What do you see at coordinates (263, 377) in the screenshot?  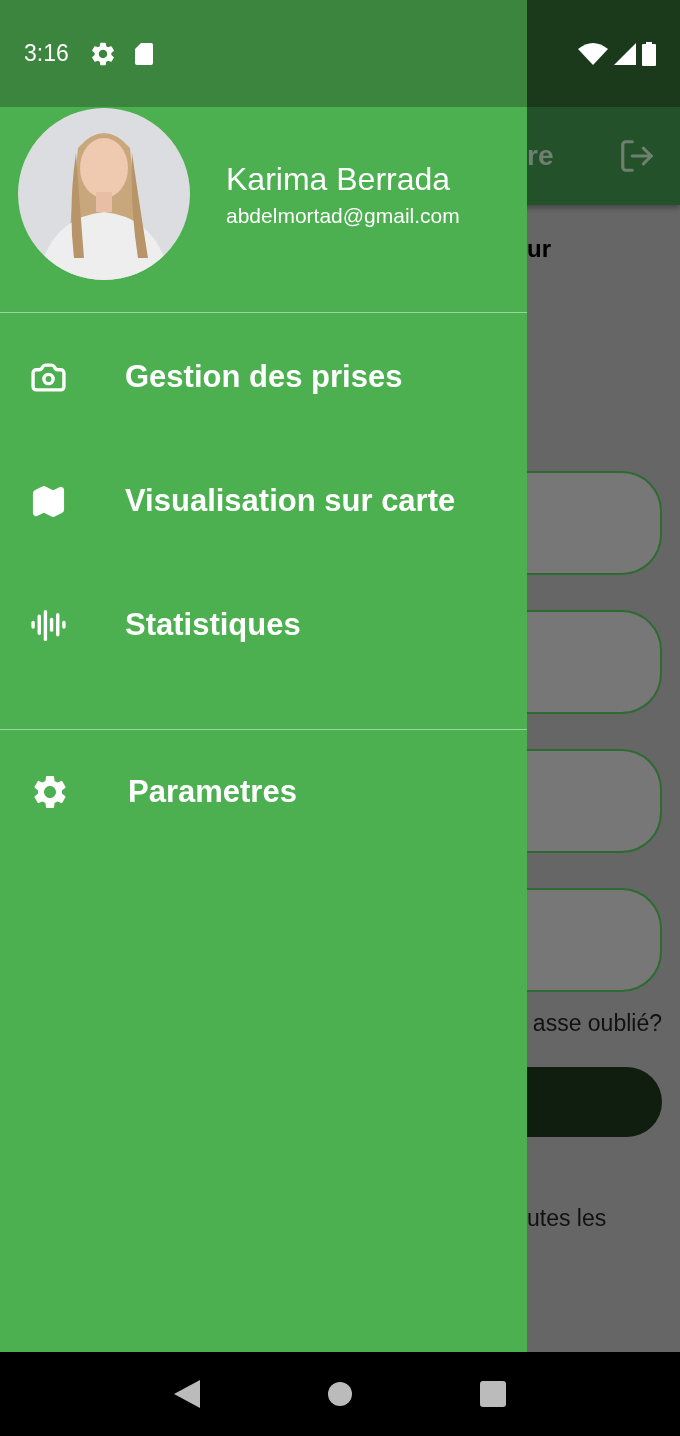 I see `menu-item: Gestion des prises` at bounding box center [263, 377].